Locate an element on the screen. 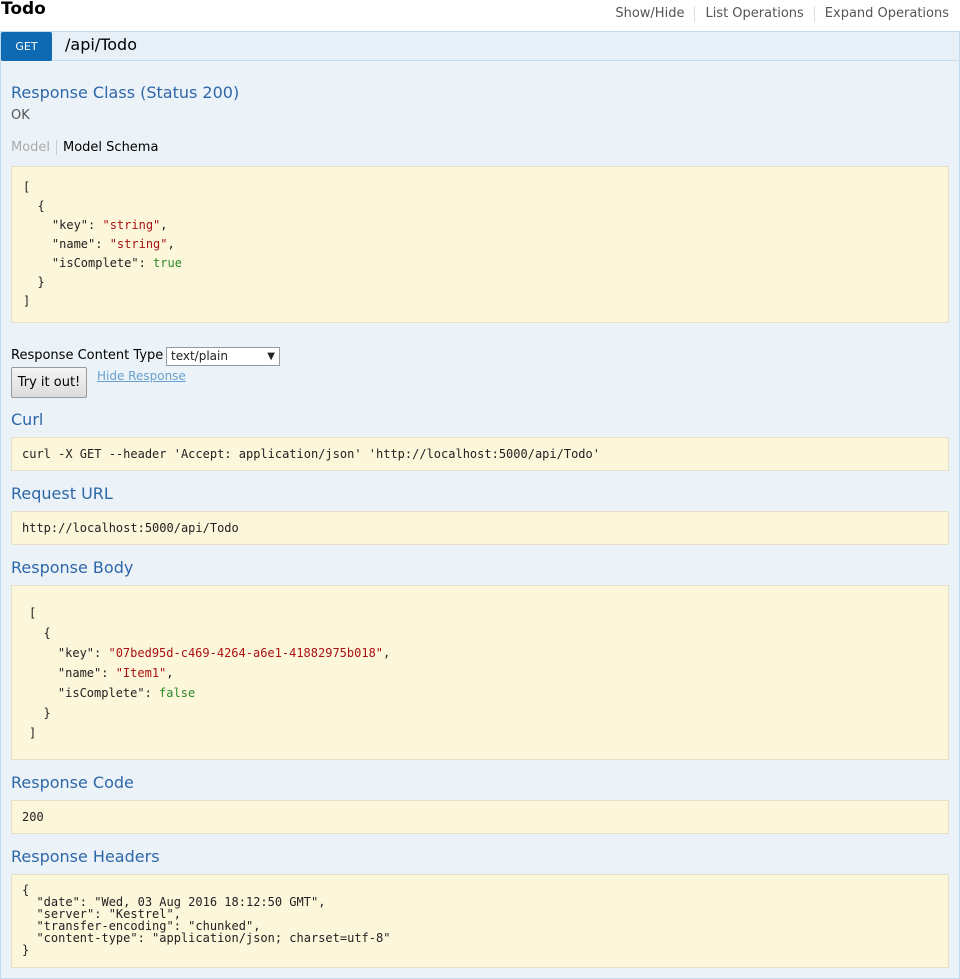 The width and height of the screenshot is (960, 979). operation-heading: GET /api/Todo is located at coordinates (480, 46).